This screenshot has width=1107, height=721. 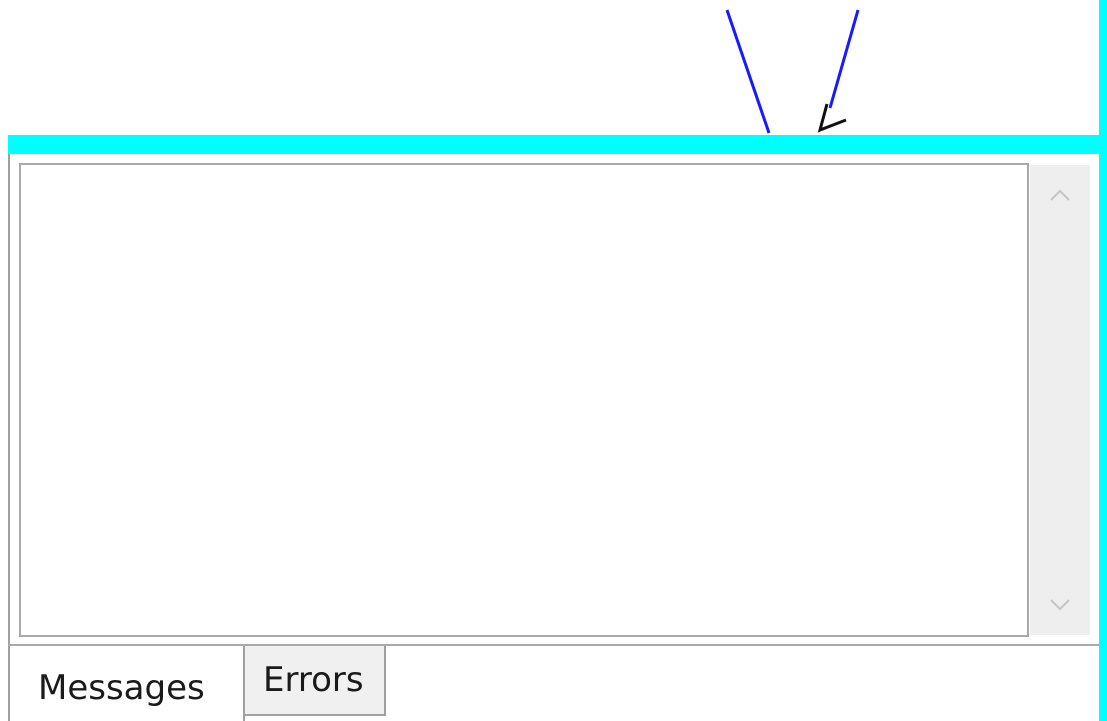 What do you see at coordinates (553, 144) in the screenshot?
I see `panel-splitter` at bounding box center [553, 144].